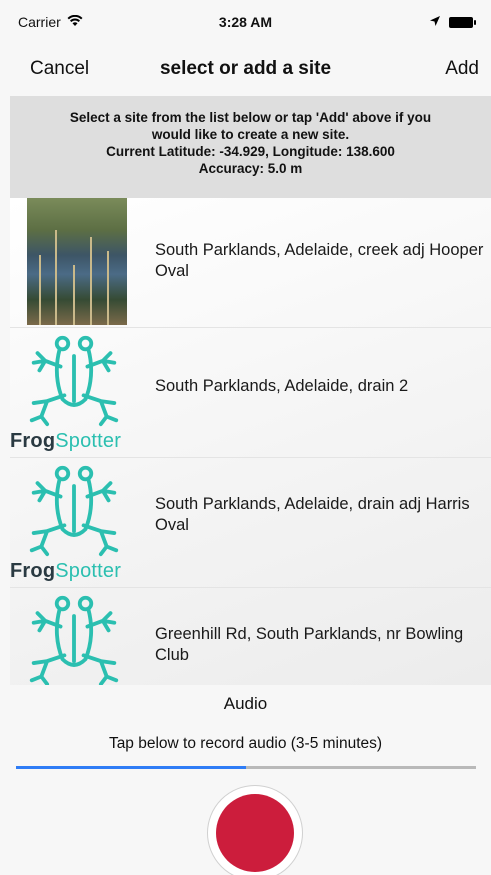 This screenshot has width=491, height=875. What do you see at coordinates (245, 69) in the screenshot?
I see `nav-bar: Cancel select or add a site Add` at bounding box center [245, 69].